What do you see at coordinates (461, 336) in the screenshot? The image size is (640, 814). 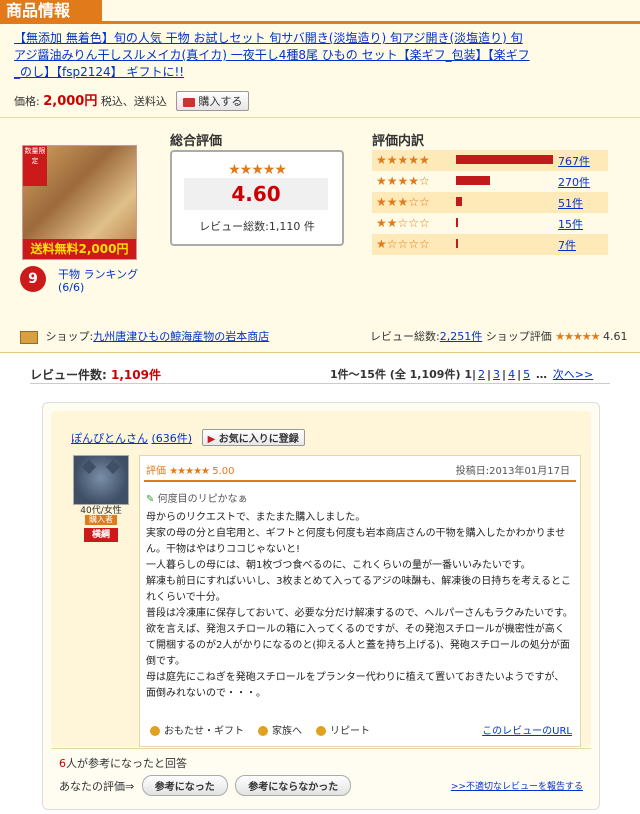 I see `shop-total-link: 2,251件` at bounding box center [461, 336].